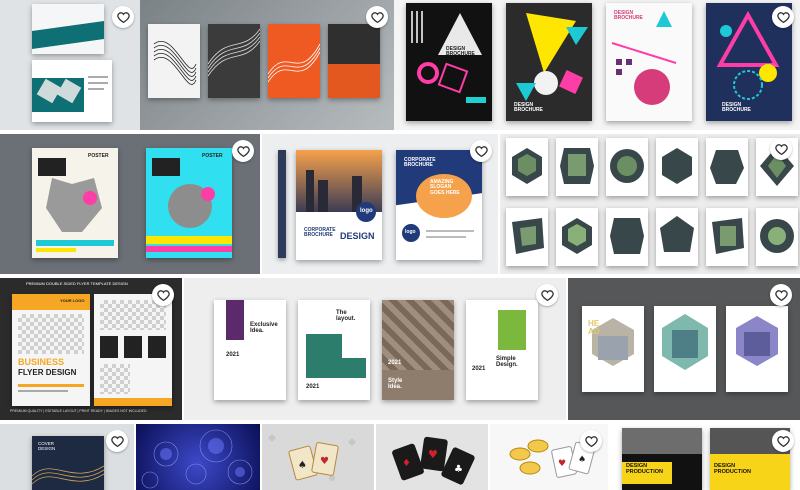 The width and height of the screenshot is (800, 490). What do you see at coordinates (650, 204) in the screenshot?
I see `thumb-hexagon-photo-covers` at bounding box center [650, 204].